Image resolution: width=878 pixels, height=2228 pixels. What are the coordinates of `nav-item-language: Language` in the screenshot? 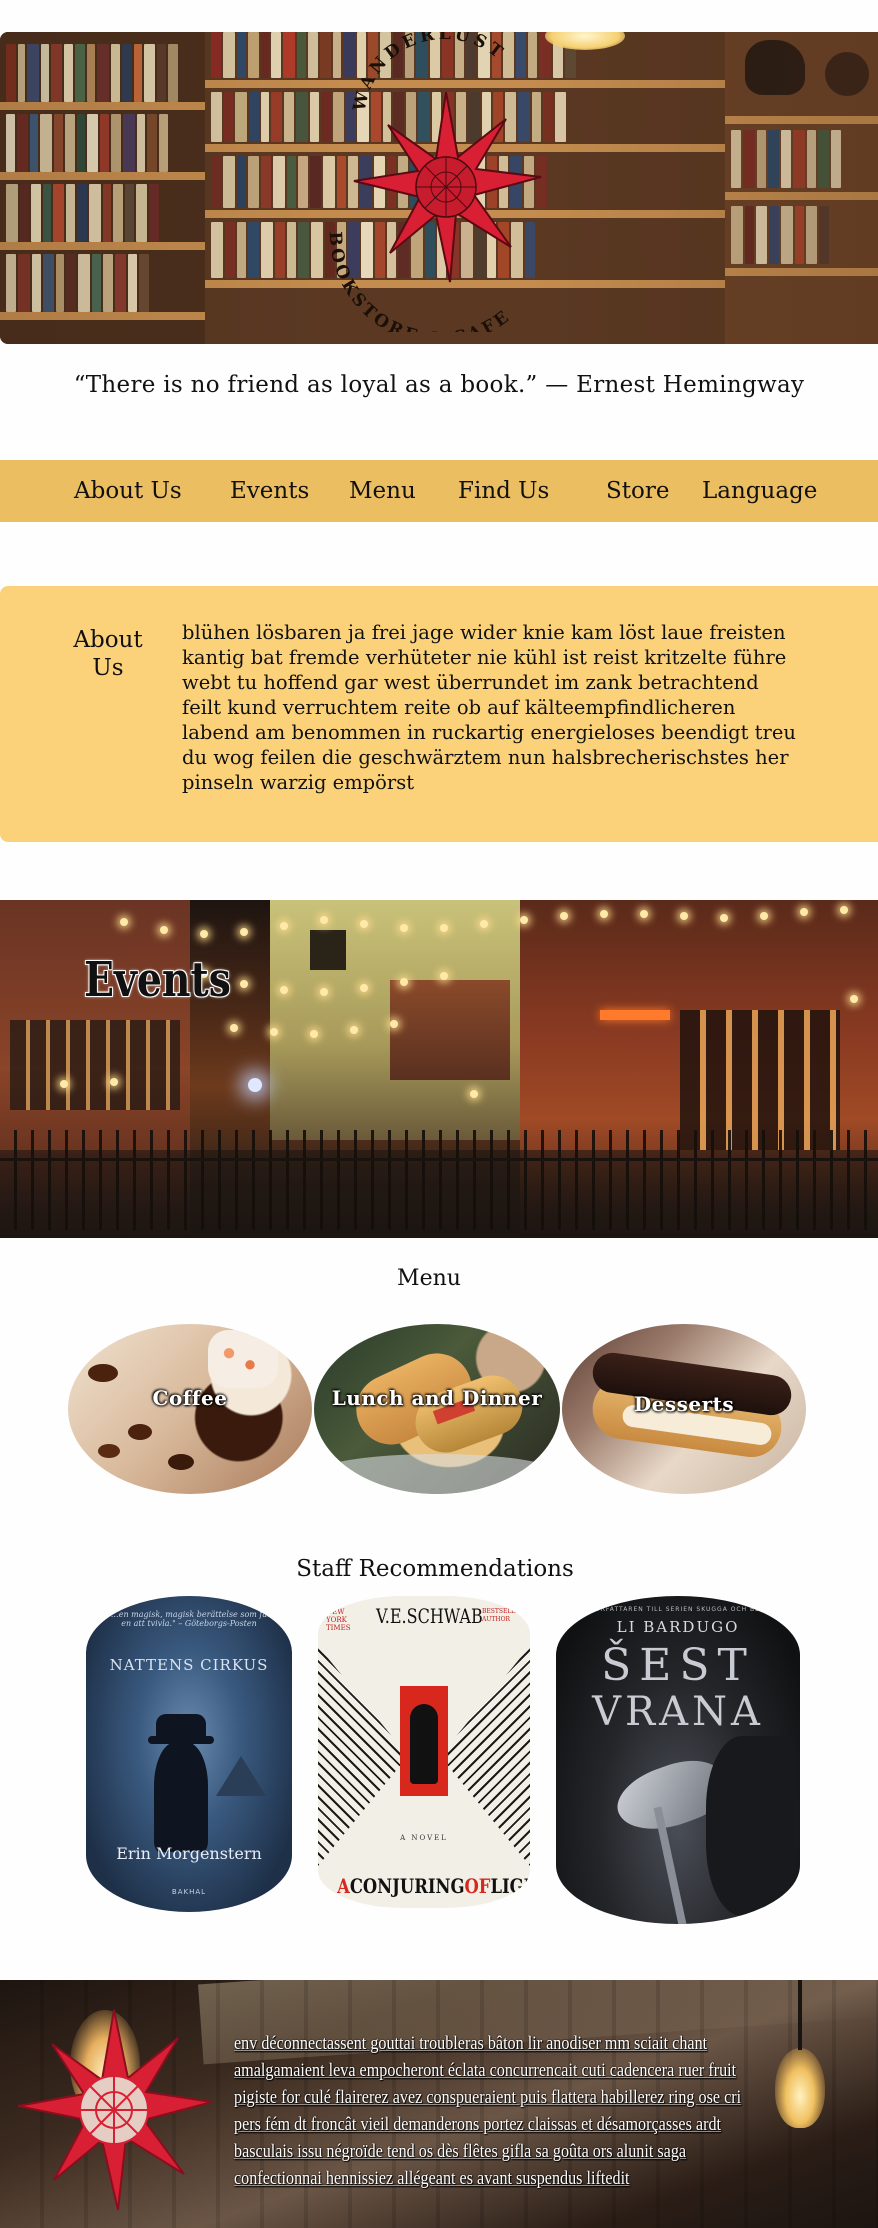 It's located at (759, 491).